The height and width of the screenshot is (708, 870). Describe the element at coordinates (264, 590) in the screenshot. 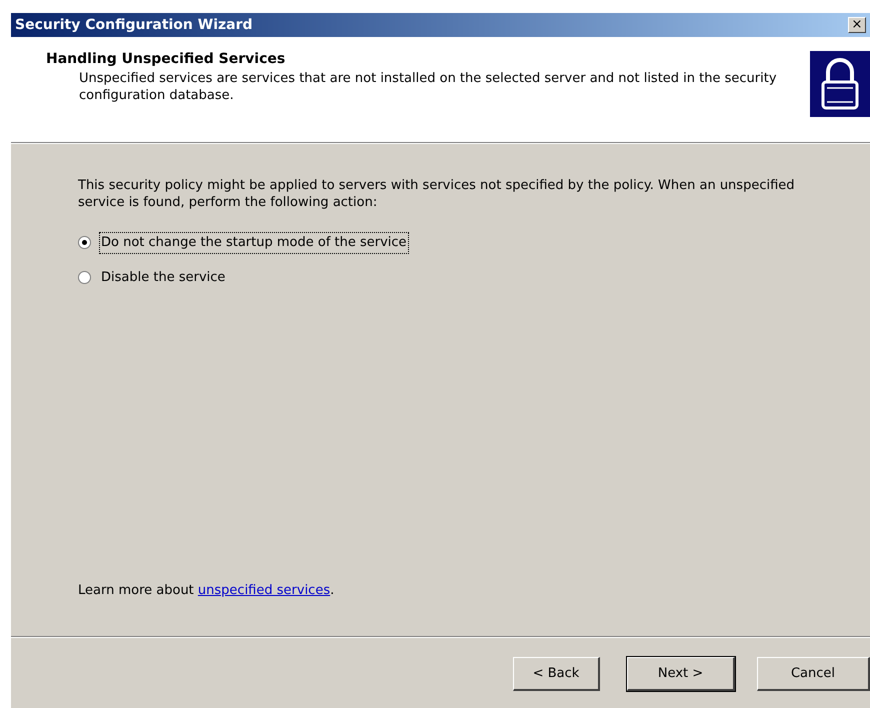

I see `learn-more-link: unspecified services` at that location.